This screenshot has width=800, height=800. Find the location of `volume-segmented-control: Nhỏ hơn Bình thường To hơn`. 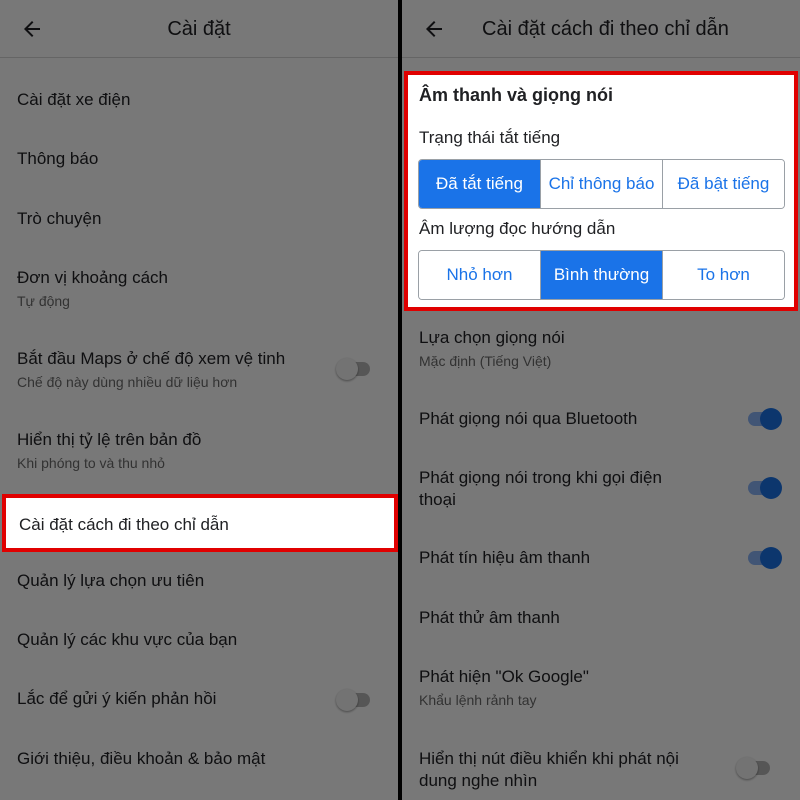

volume-segmented-control: Nhỏ hơn Bình thường To hơn is located at coordinates (601, 275).